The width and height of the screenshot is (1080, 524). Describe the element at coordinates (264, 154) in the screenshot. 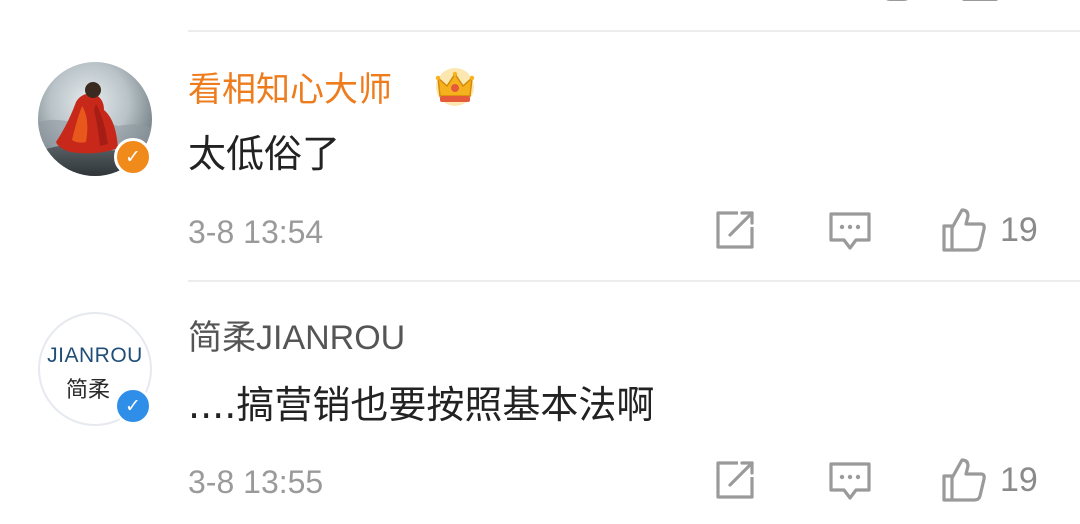

I see `comment-text: 太低俗了` at that location.